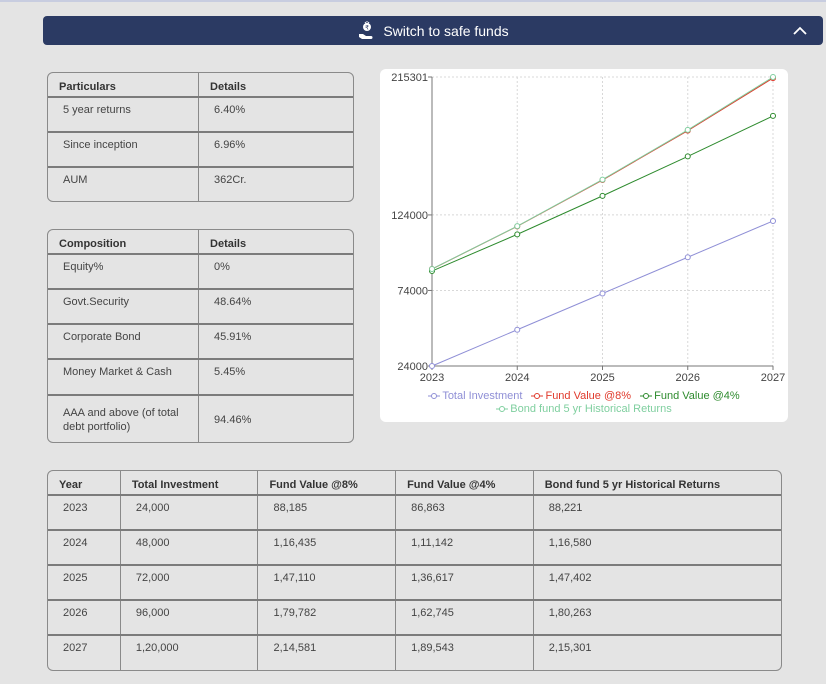  Describe the element at coordinates (482, 396) in the screenshot. I see `legend-label: Total Investment` at that location.